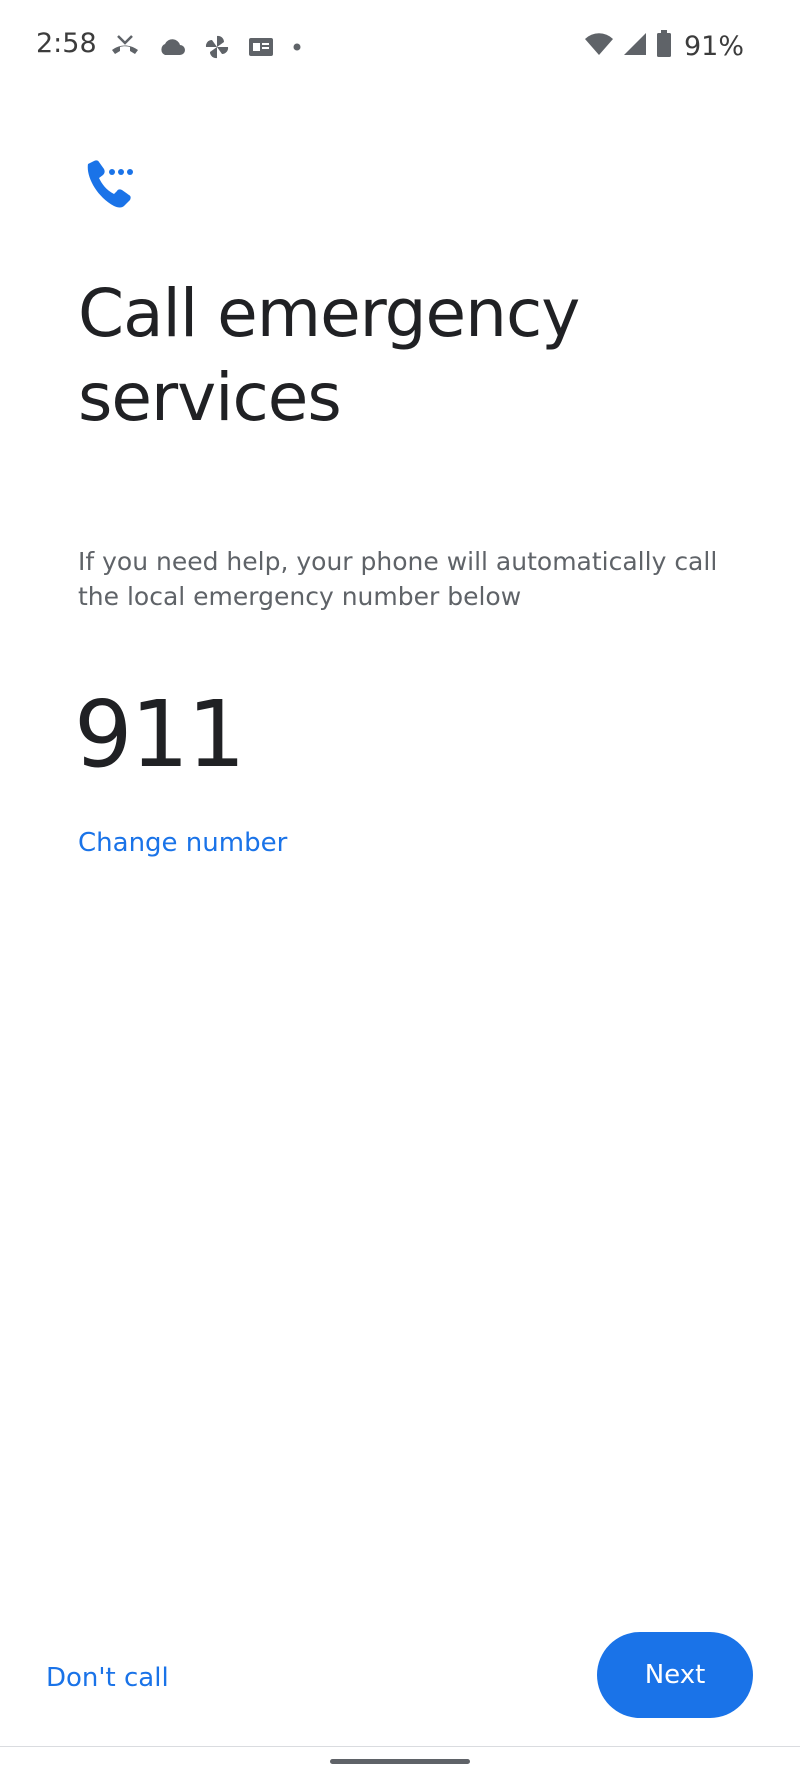 The width and height of the screenshot is (800, 1777). I want to click on page-title: Call emergency services, so click(329, 355).